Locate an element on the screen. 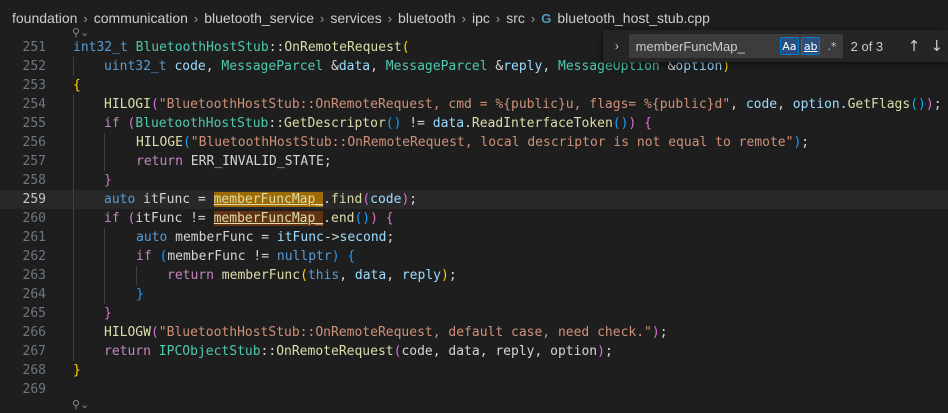 This screenshot has width=948, height=413. breadcrumb-segment: ipc is located at coordinates (481, 18).